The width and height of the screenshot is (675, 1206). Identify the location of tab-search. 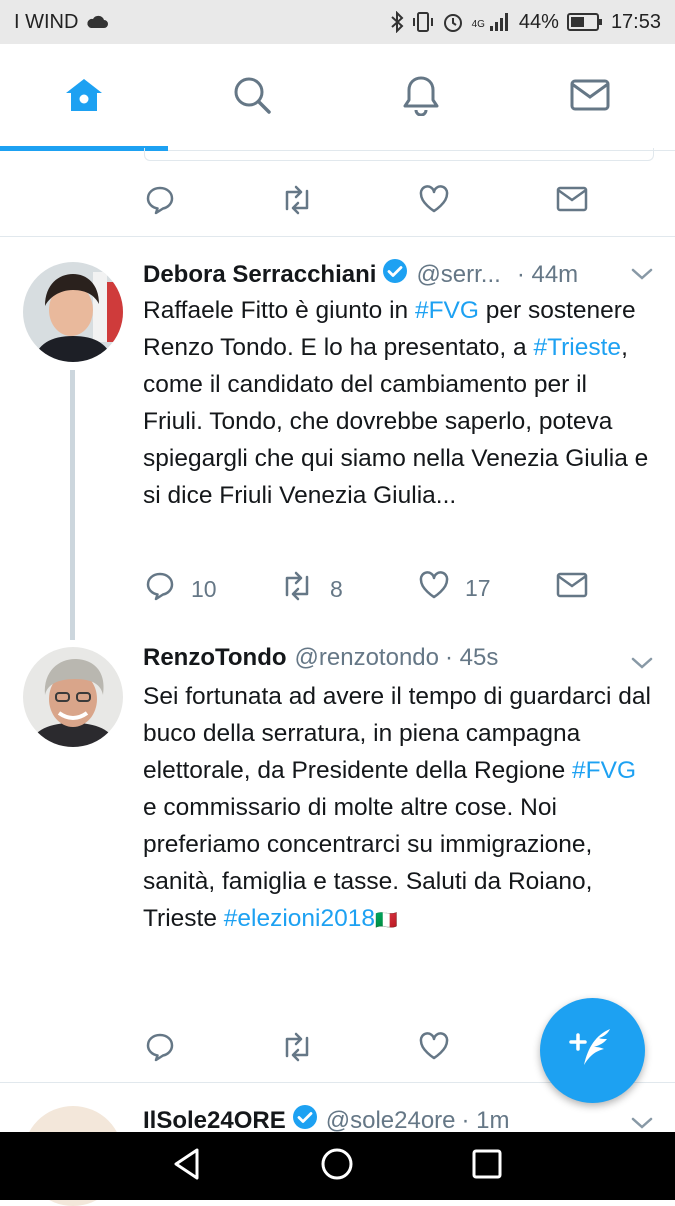
(252, 97).